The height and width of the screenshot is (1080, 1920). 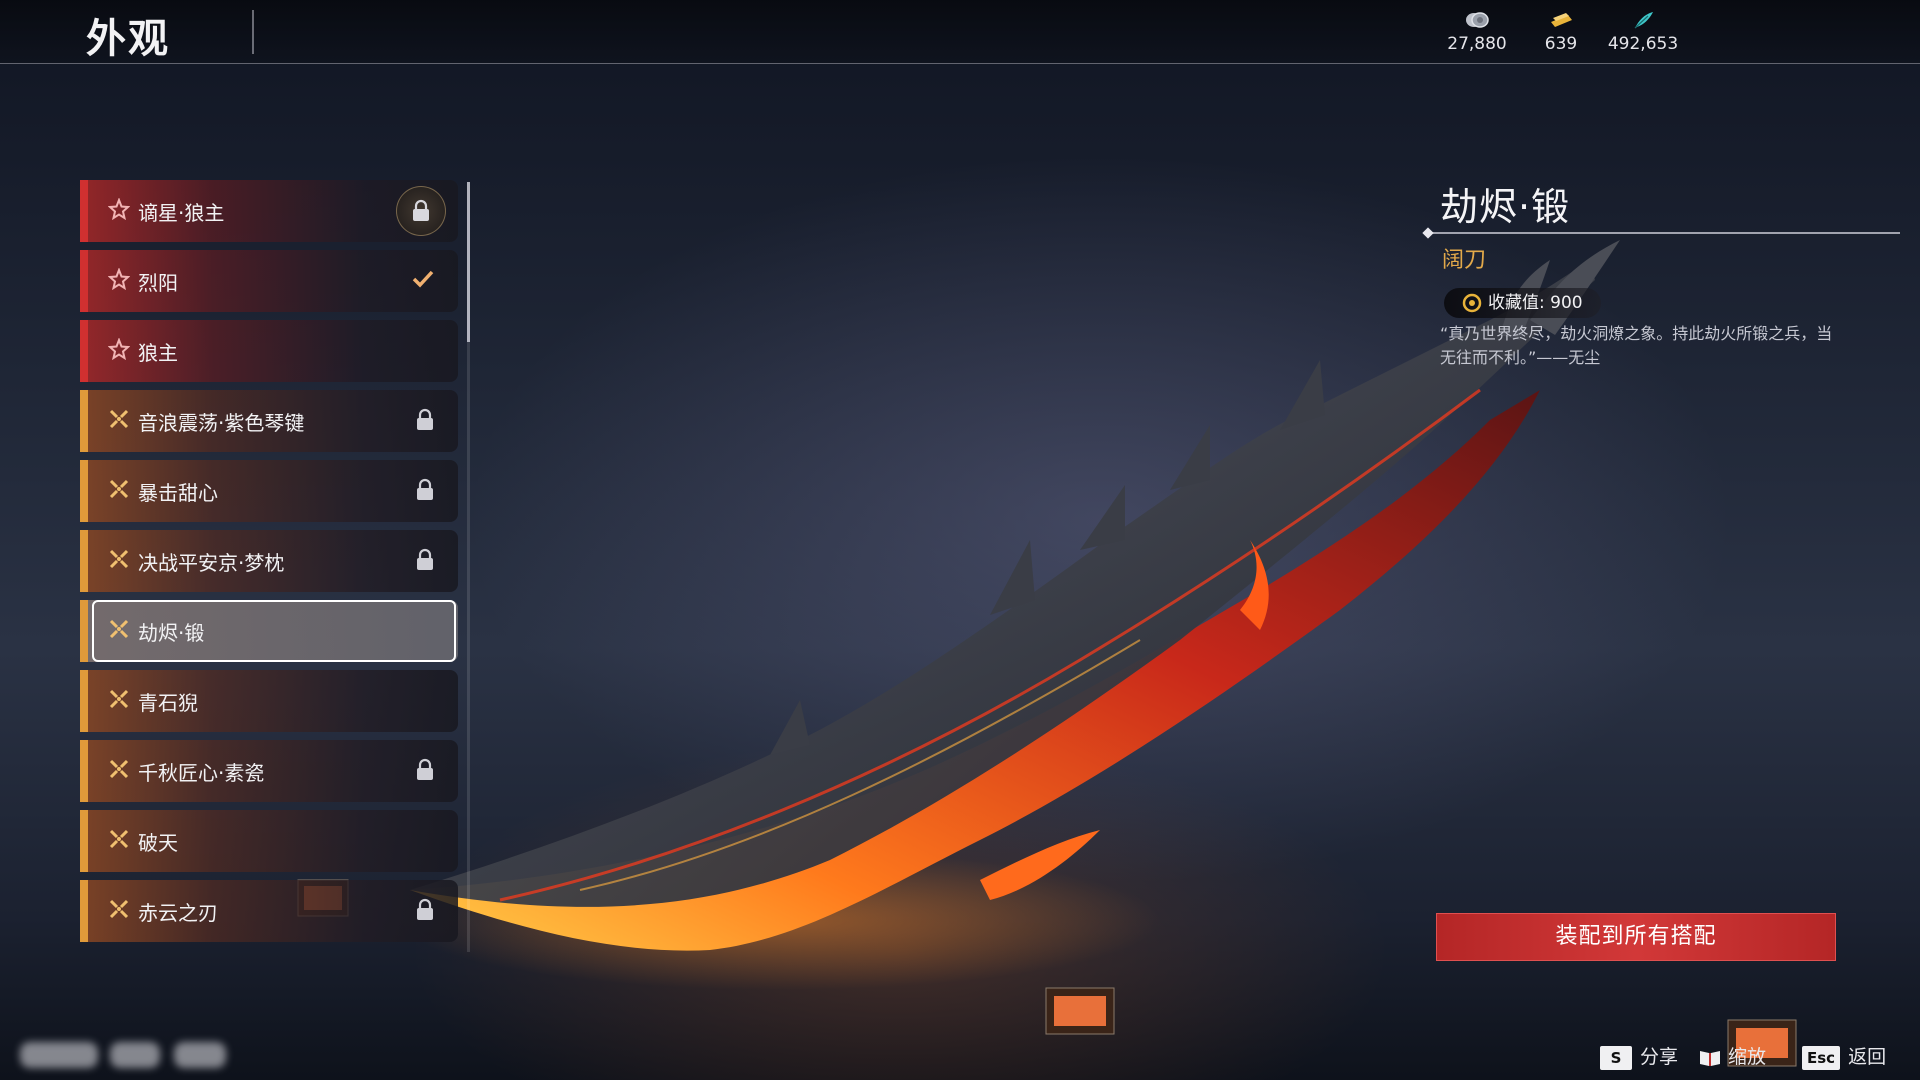 What do you see at coordinates (181, 213) in the screenshot?
I see `item-label: 谪星·狼主` at bounding box center [181, 213].